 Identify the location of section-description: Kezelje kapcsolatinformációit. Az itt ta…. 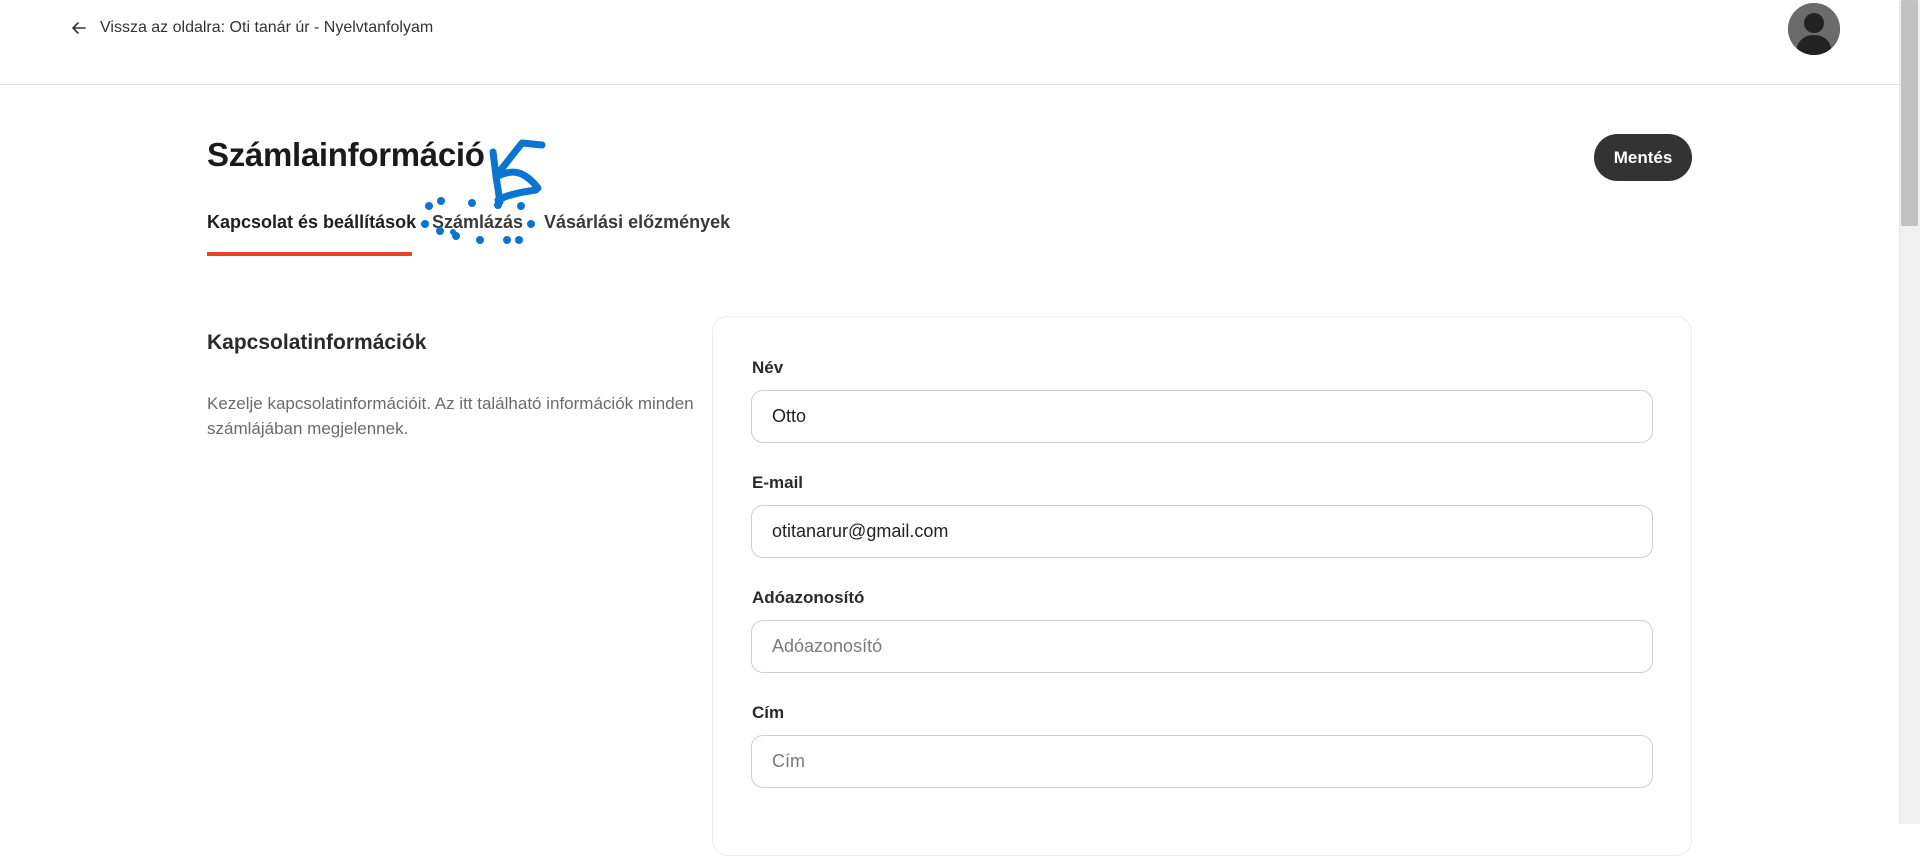
(450, 416).